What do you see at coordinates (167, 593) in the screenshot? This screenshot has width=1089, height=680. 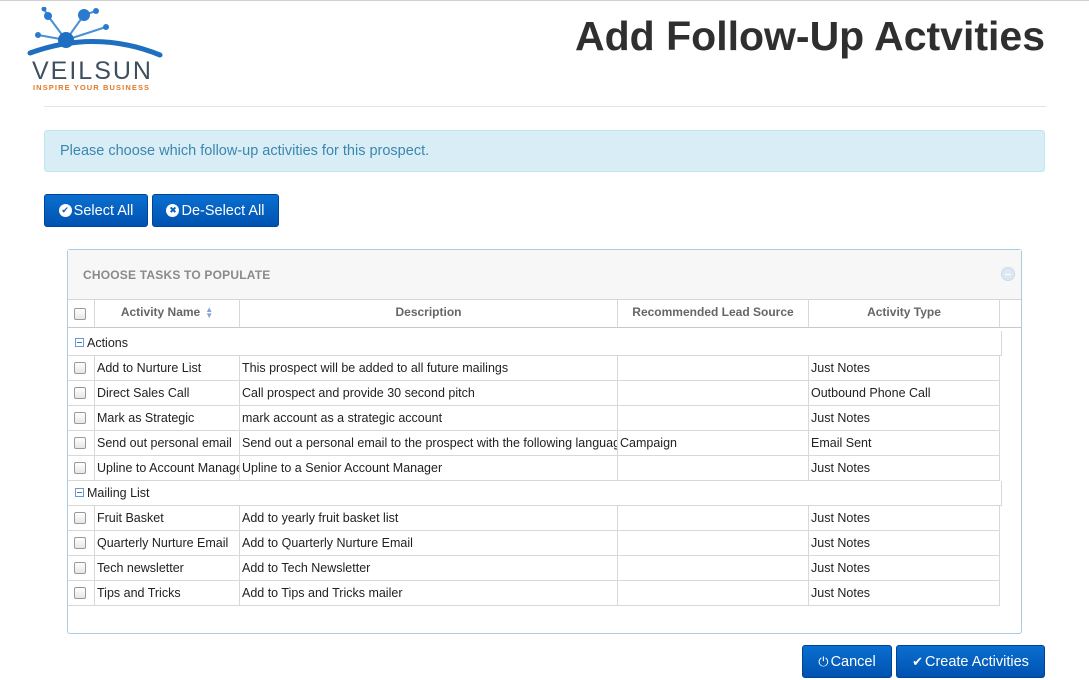 I see `activity-name: Tips and Tricks` at bounding box center [167, 593].